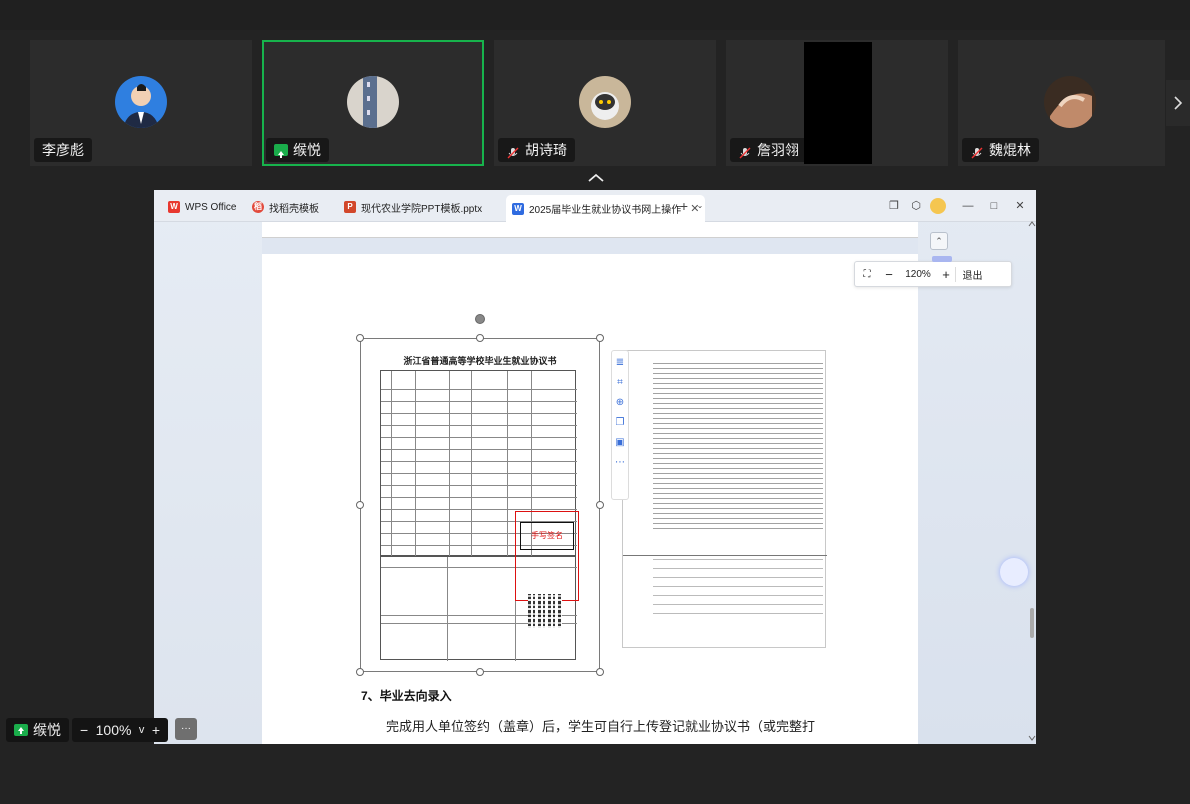 This screenshot has width=1190, height=804. Describe the element at coordinates (113, 730) in the screenshot. I see `zoom-value: 100%` at that location.